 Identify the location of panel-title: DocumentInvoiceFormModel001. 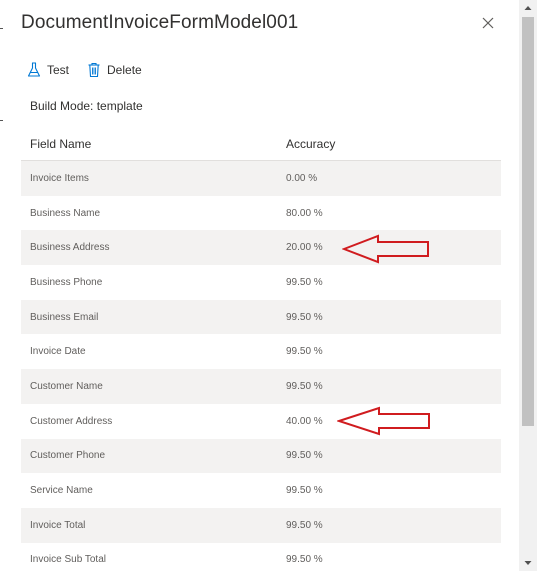
(160, 22).